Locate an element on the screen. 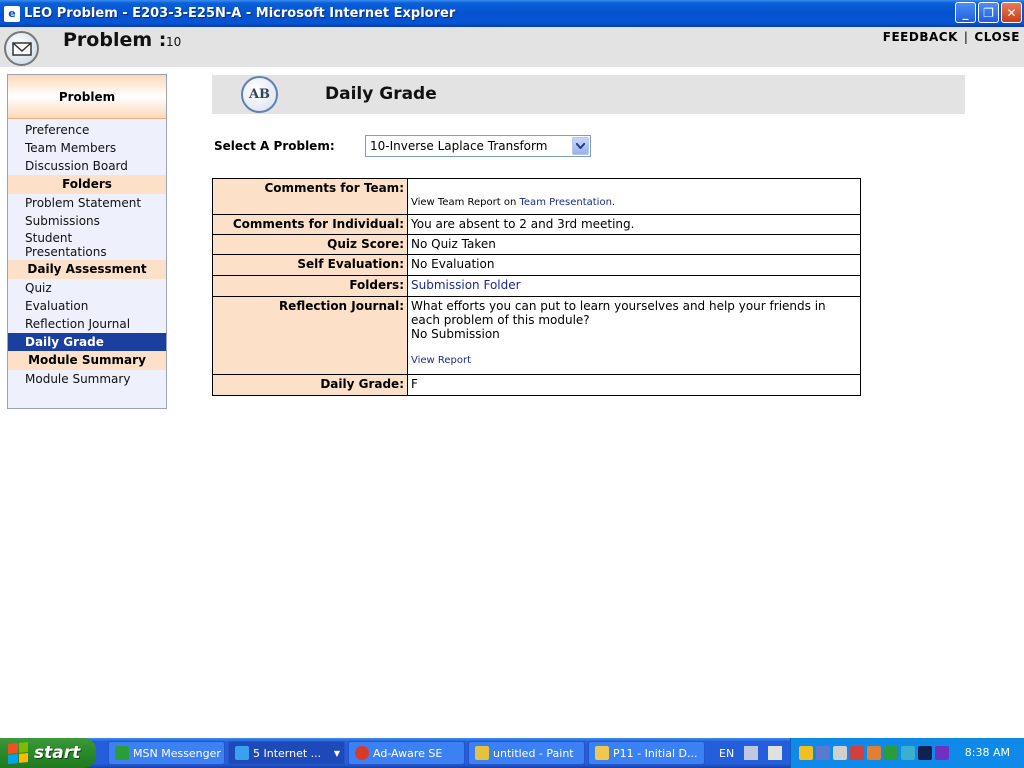  ie-task-icon is located at coordinates (242, 753).